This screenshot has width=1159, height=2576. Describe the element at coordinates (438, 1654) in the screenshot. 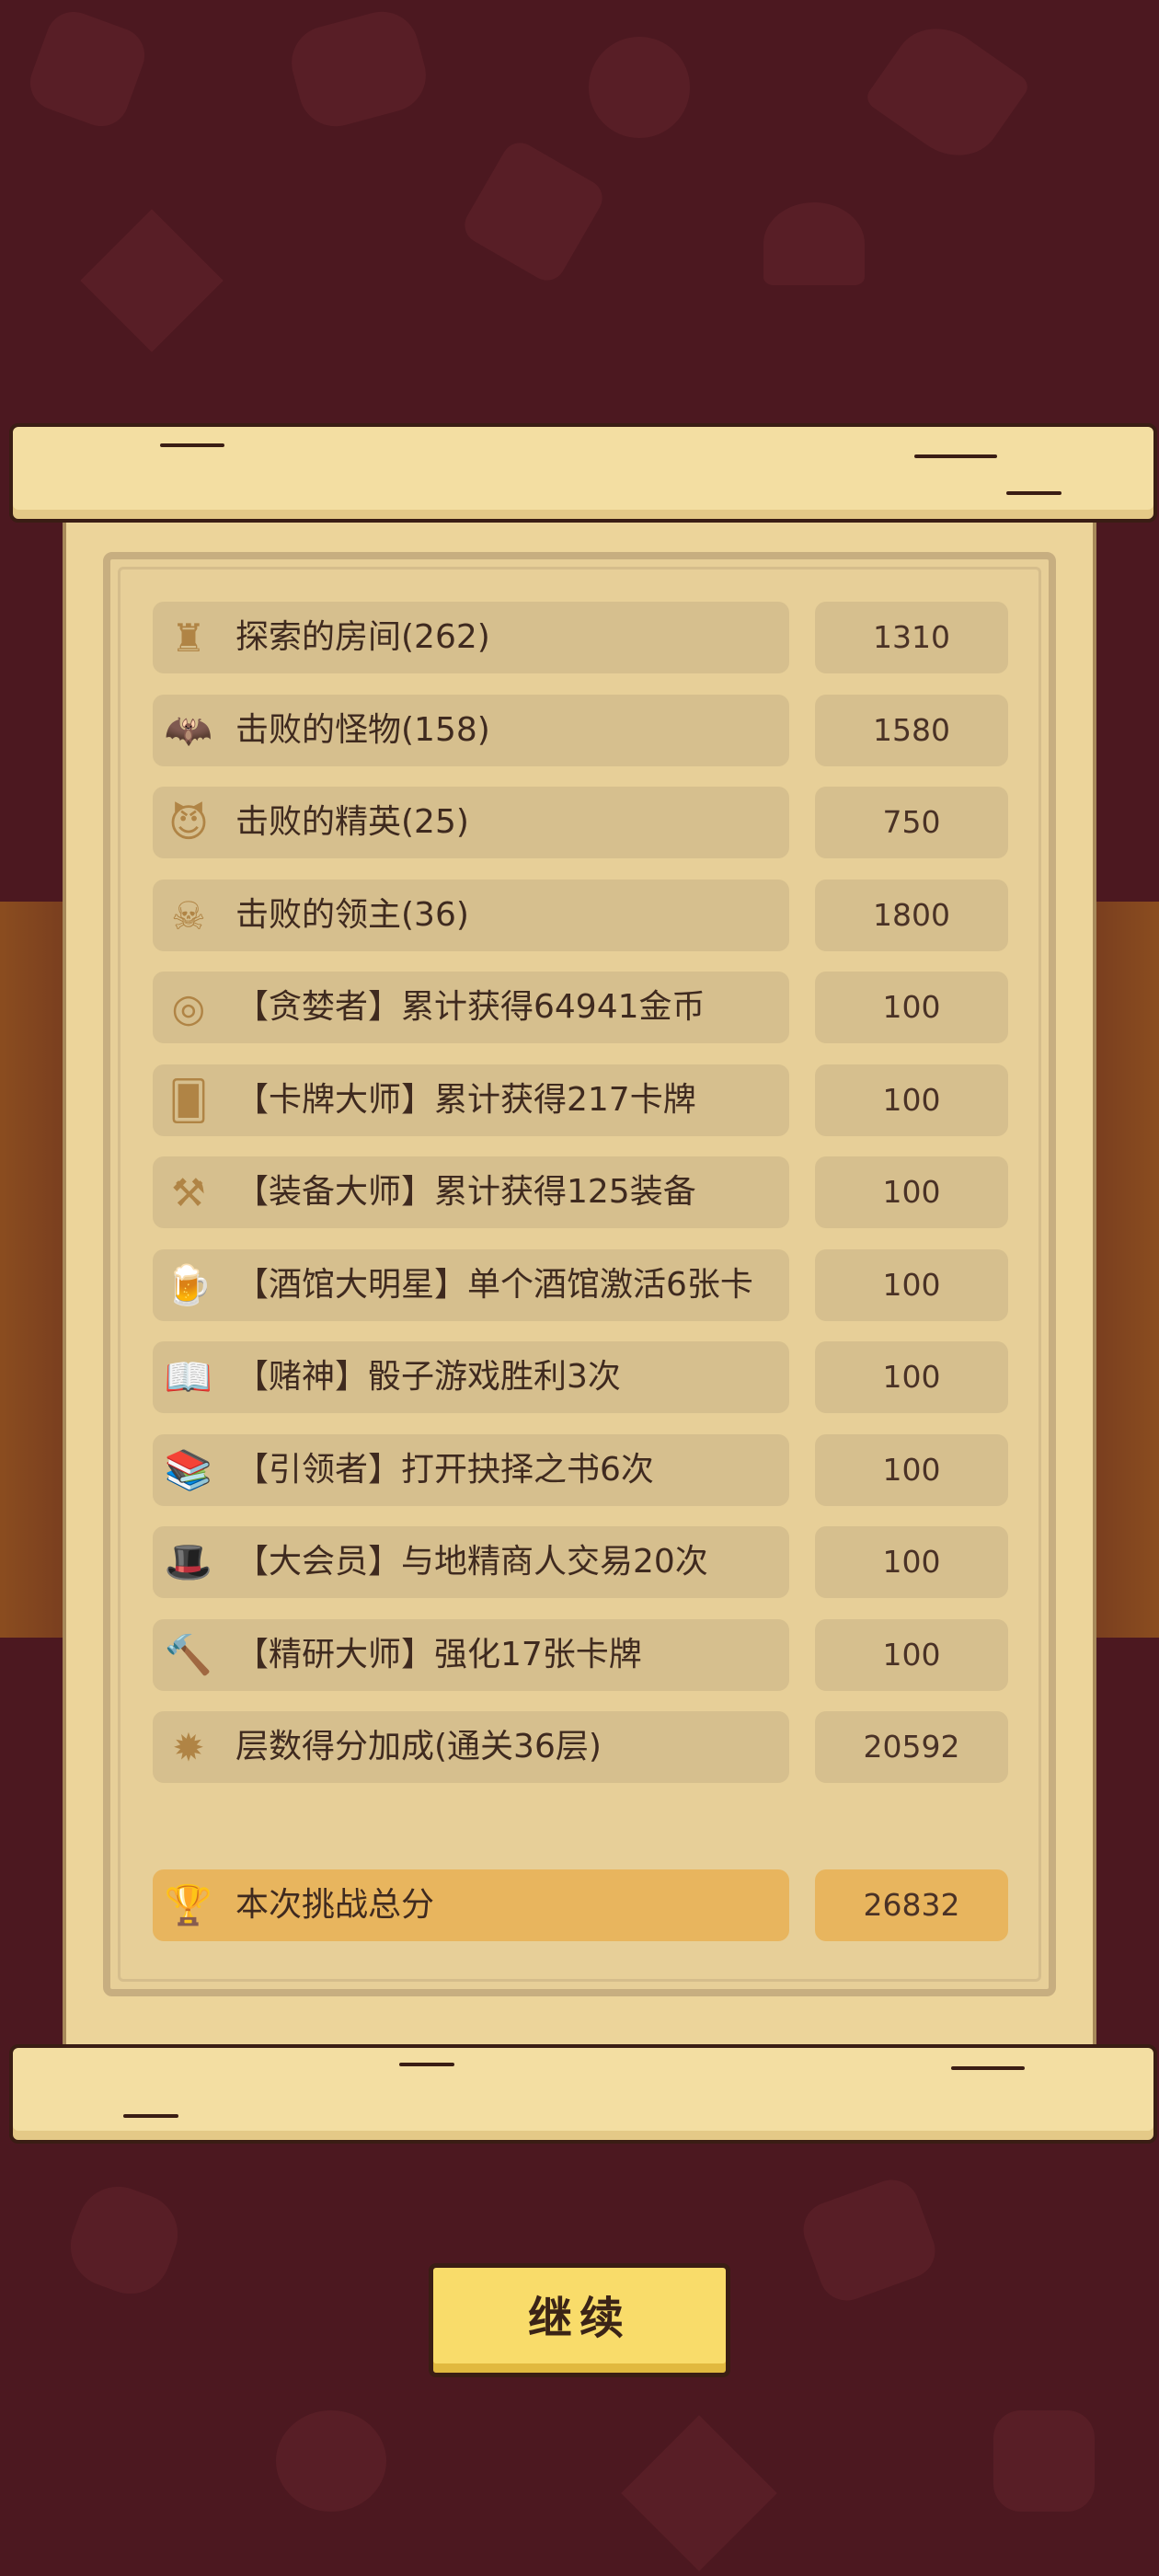

I see `score-row-label: 【精研大师】强化17张卡牌` at that location.